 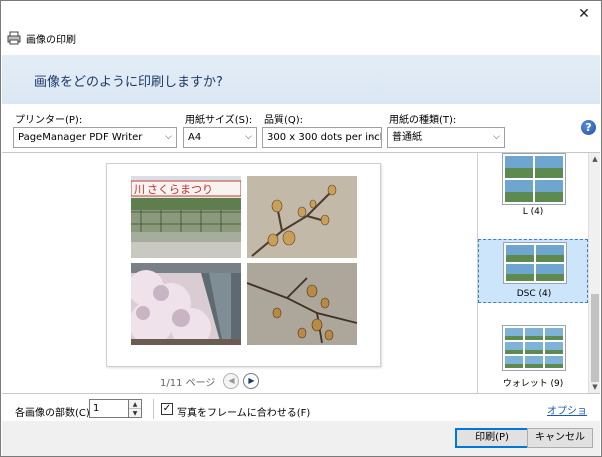 What do you see at coordinates (220, 137) in the screenshot?
I see `paper-size-select: A4 ⌵` at bounding box center [220, 137].